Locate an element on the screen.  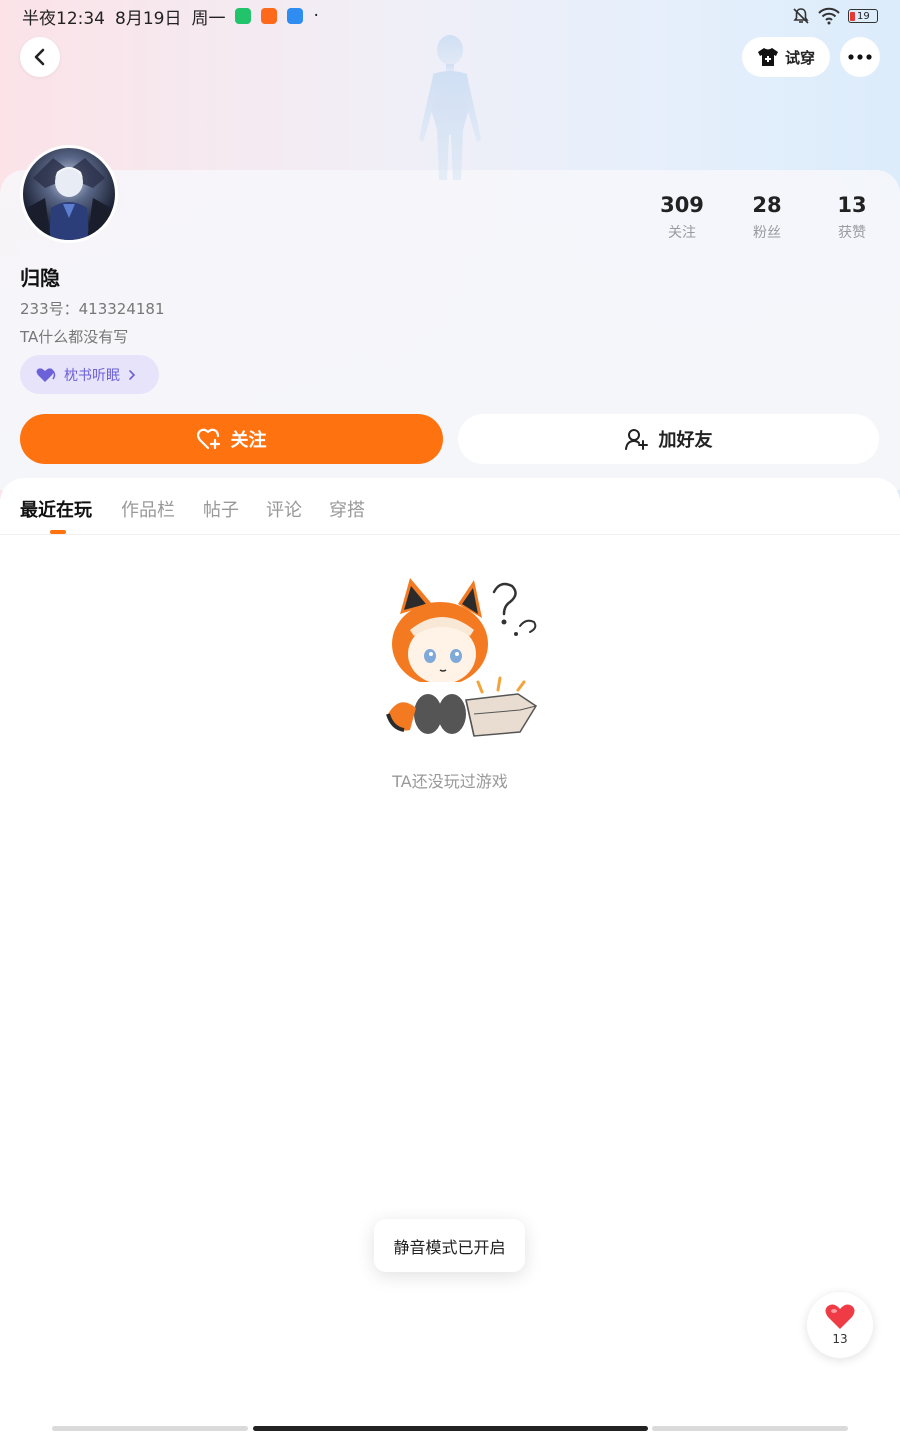
tab-posts: 帖子 is located at coordinates (221, 509).